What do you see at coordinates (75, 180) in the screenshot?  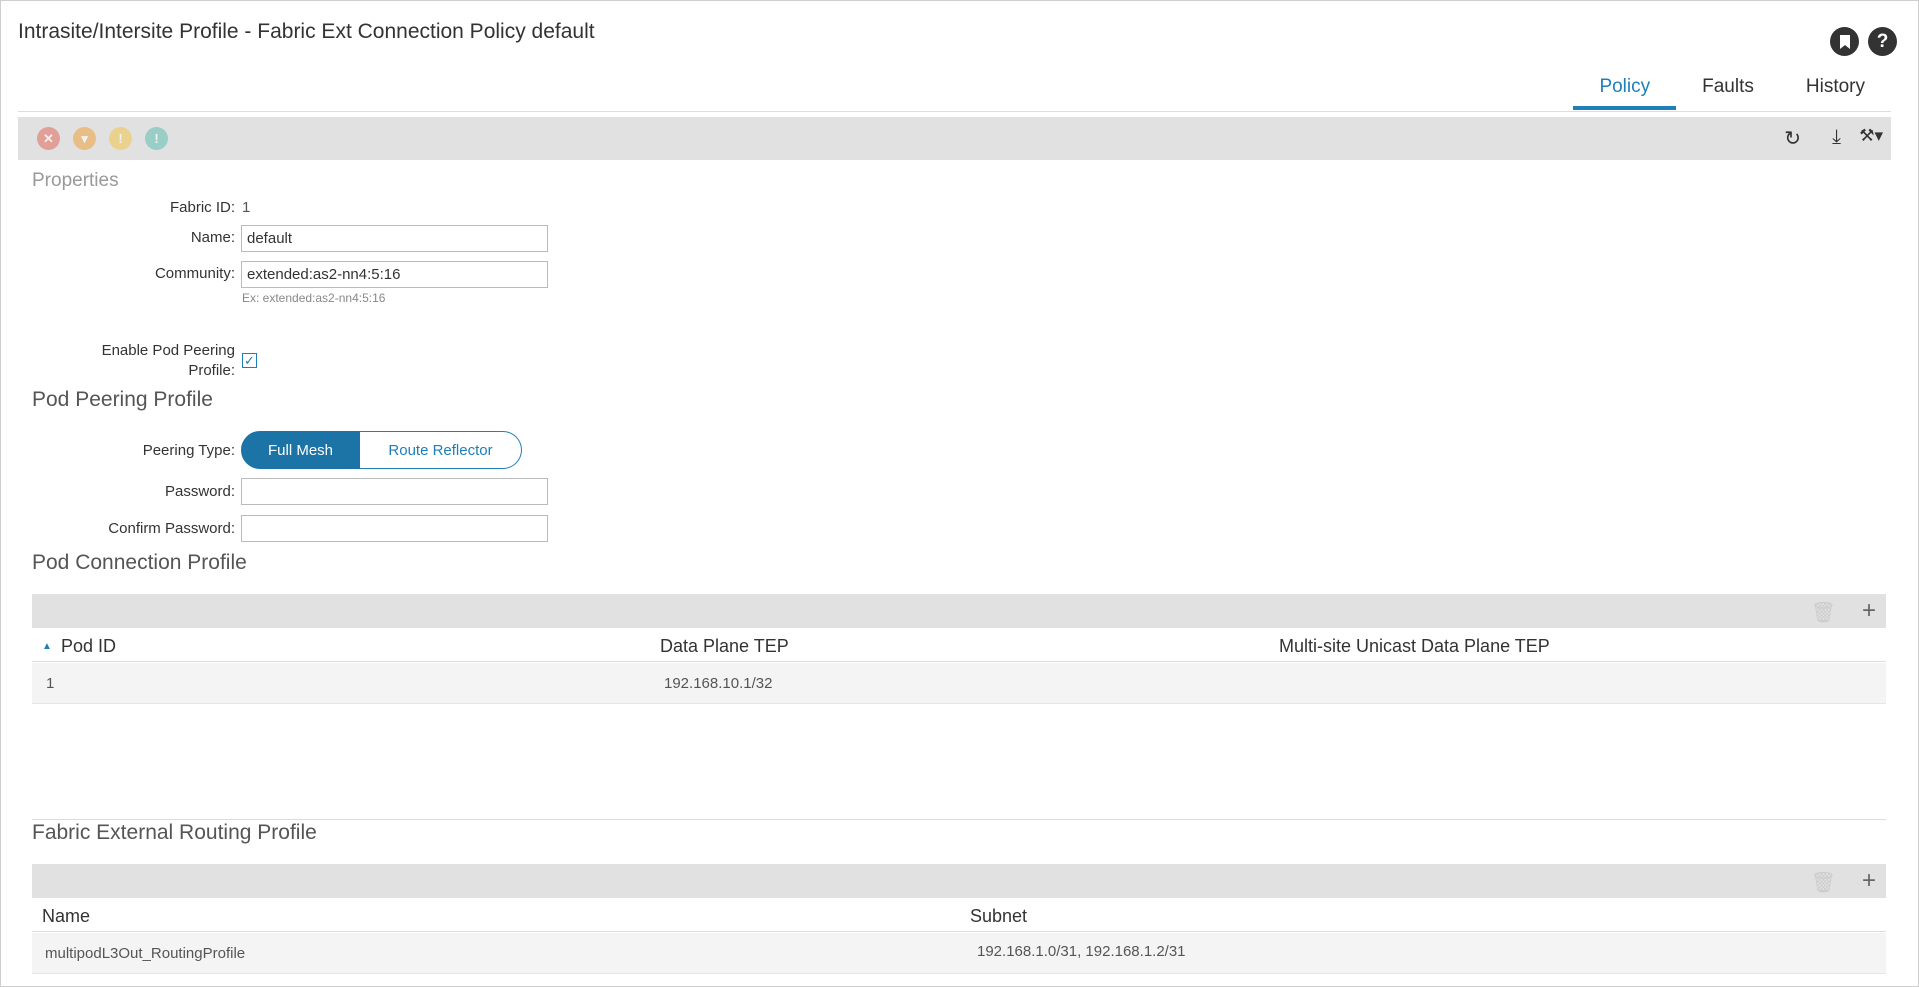 I see `properties-heading: Properties` at bounding box center [75, 180].